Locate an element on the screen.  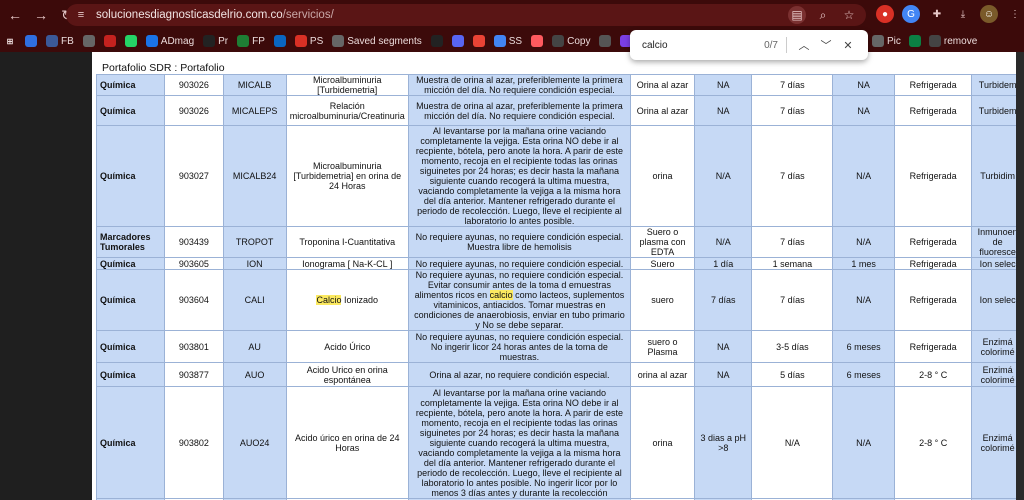
page-action-icon: ▤ is located at coordinates (797, 15).